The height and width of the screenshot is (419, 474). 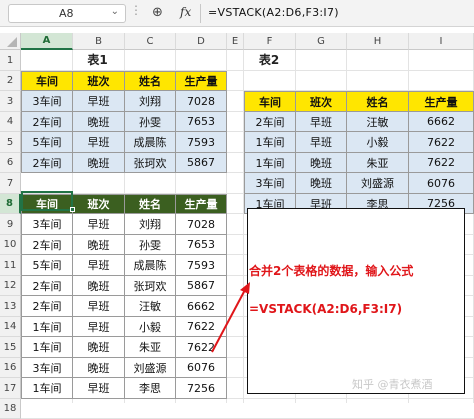 I want to click on row-header-12: 12, so click(x=10, y=286).